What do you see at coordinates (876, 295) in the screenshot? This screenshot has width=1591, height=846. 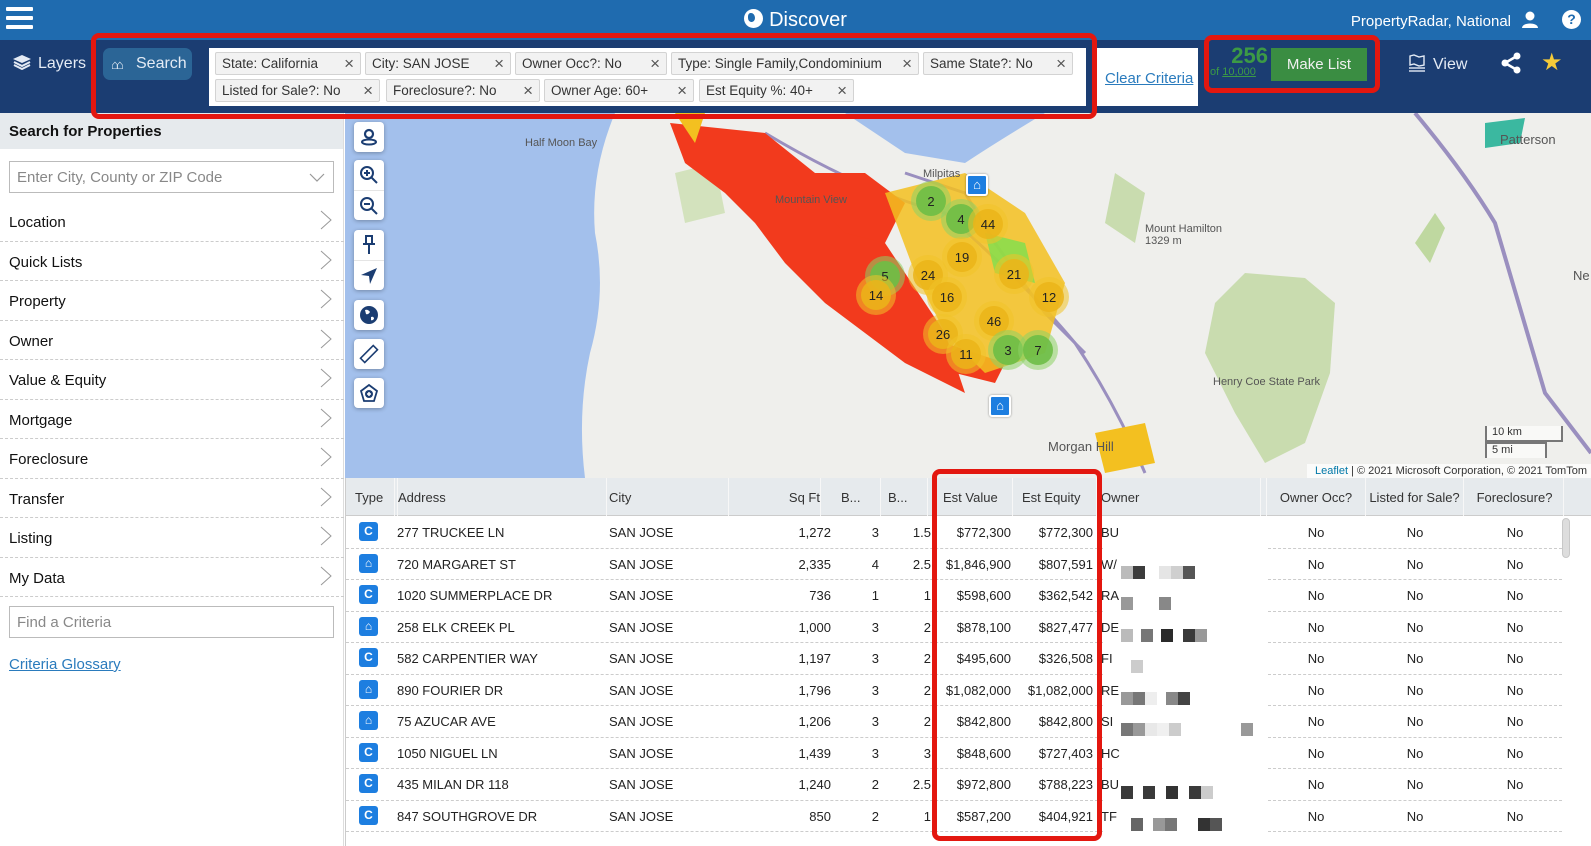 I see `map-cluster: 14` at bounding box center [876, 295].